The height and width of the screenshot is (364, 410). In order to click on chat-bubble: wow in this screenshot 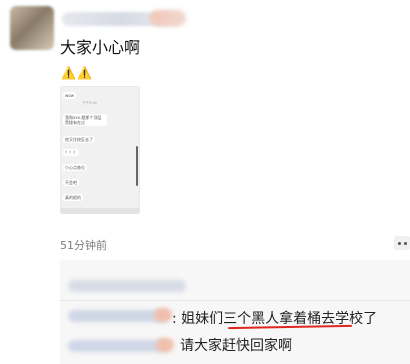, I will do `click(69, 95)`.